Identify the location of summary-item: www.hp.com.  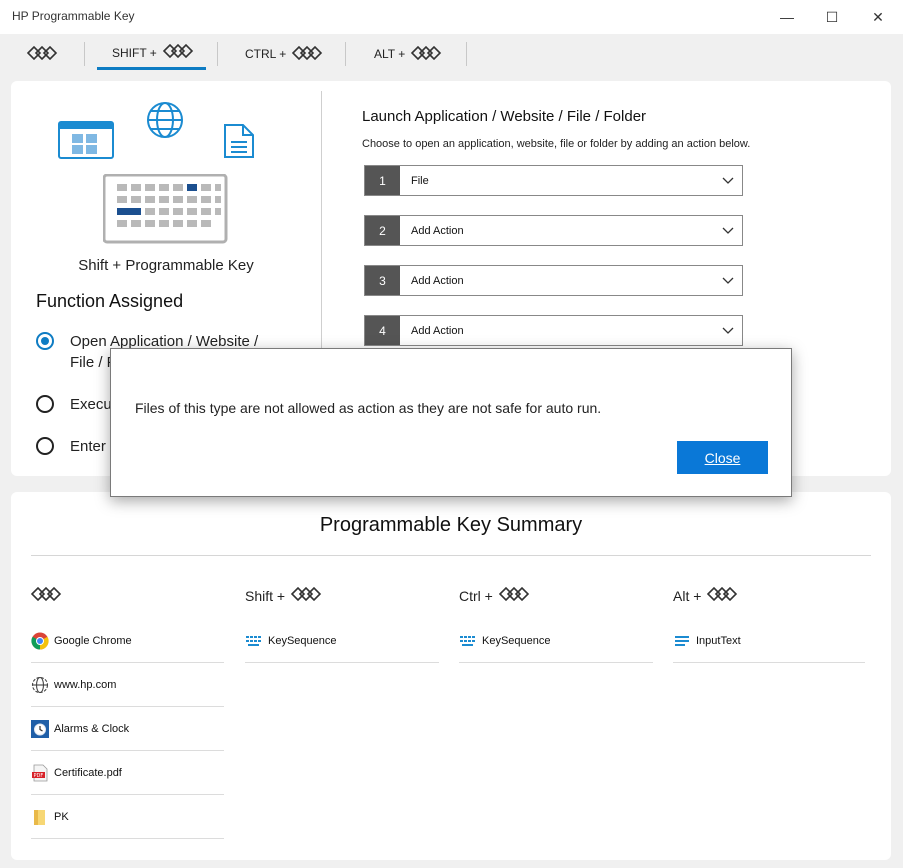
(127, 685).